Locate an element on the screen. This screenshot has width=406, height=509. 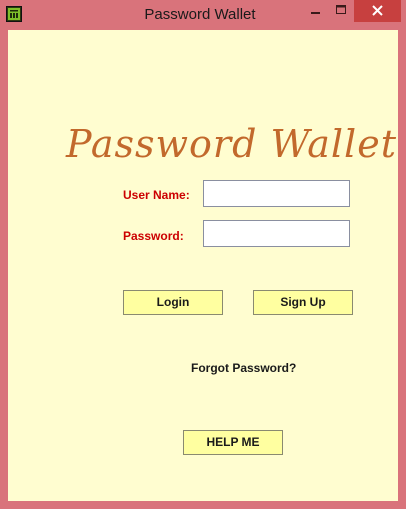
maximize-button is located at coordinates (341, 11).